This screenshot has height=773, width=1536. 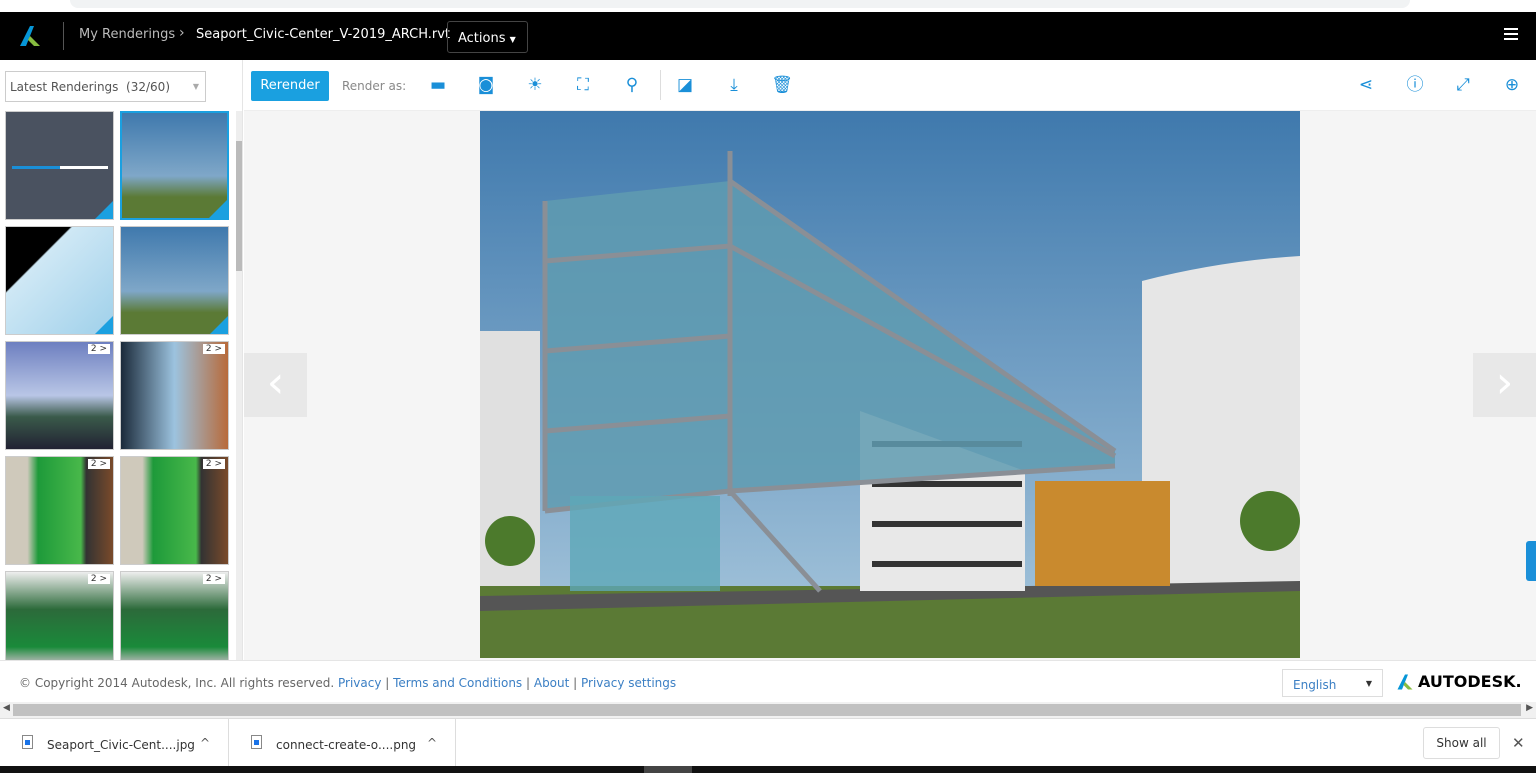 I want to click on download-icon: ⤓, so click(x=734, y=85).